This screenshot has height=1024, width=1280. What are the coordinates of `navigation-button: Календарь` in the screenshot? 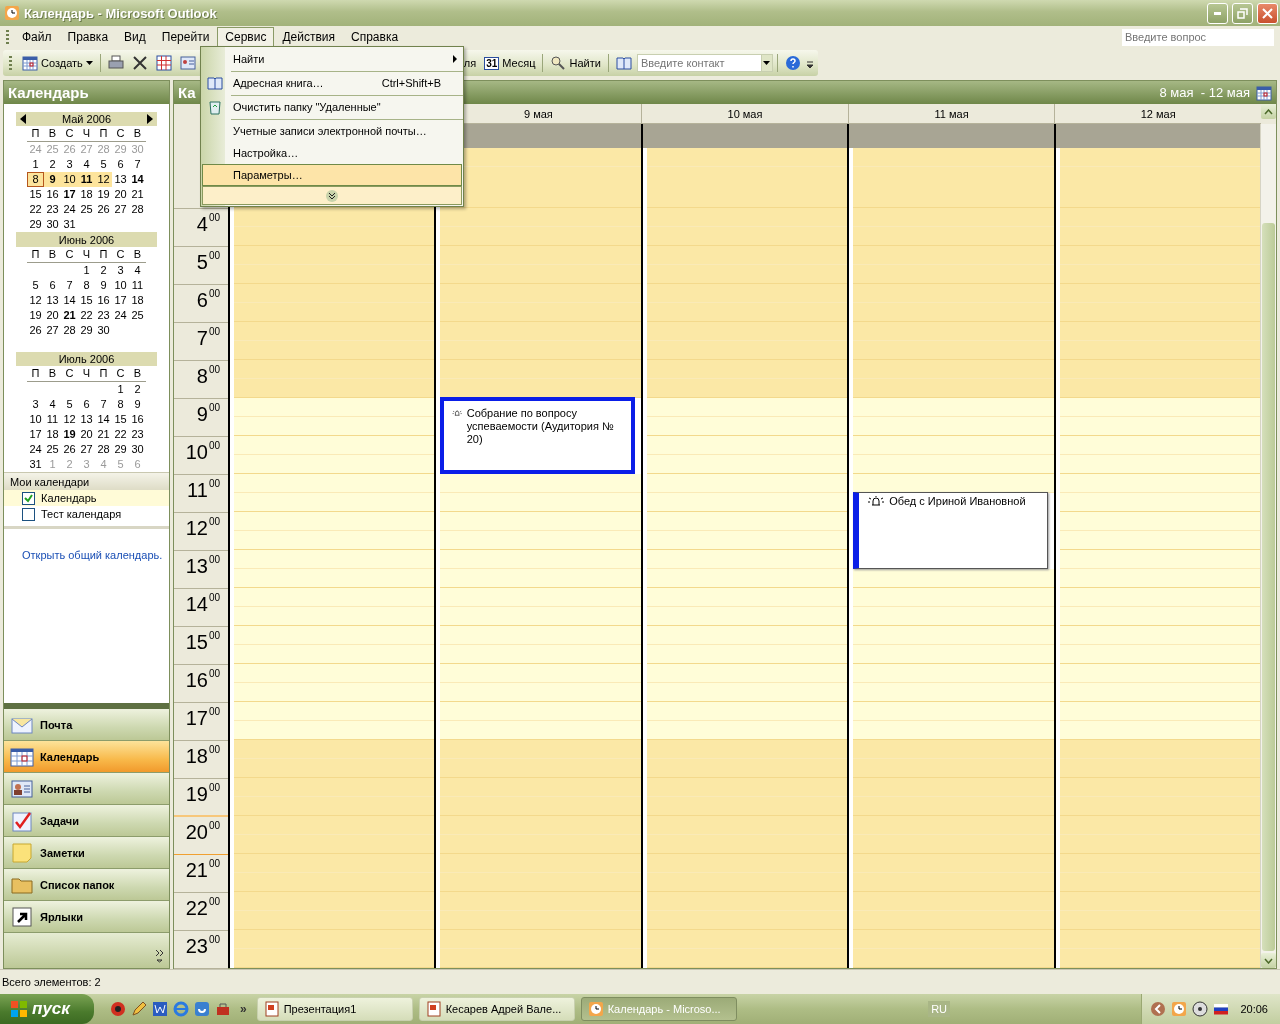 It's located at (86, 757).